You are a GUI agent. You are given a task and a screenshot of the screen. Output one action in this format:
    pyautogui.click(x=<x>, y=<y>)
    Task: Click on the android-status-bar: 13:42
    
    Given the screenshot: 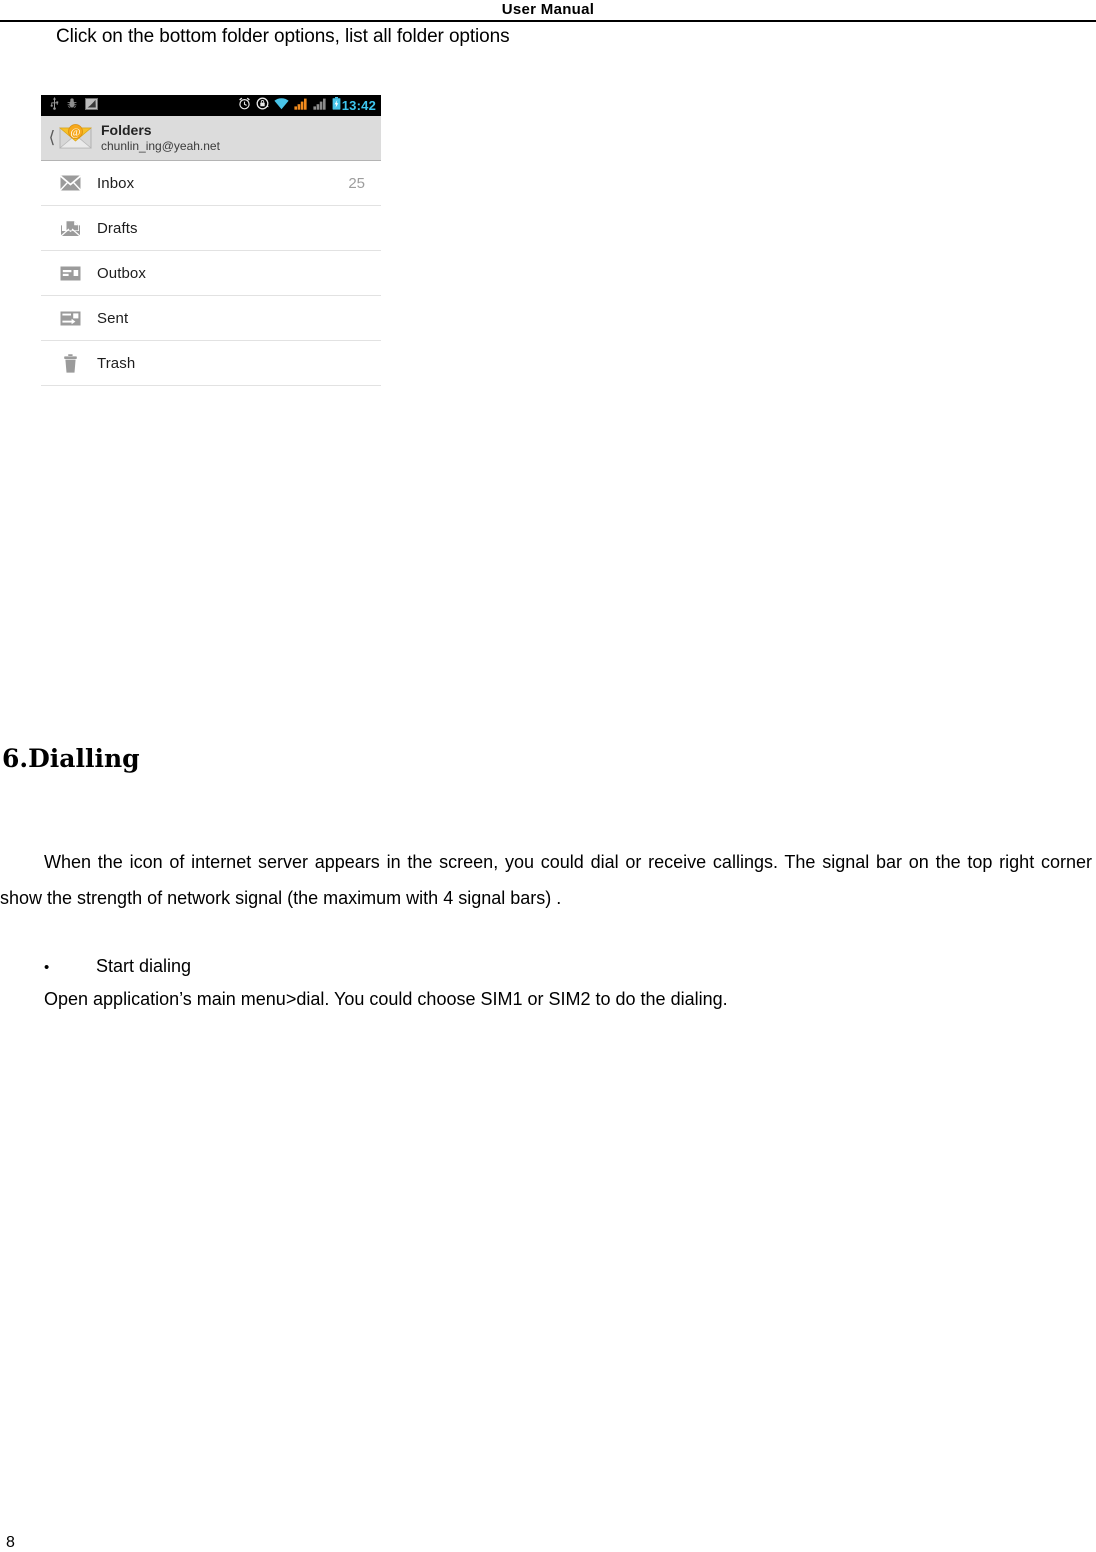 What is the action you would take?
    pyautogui.click(x=211, y=105)
    